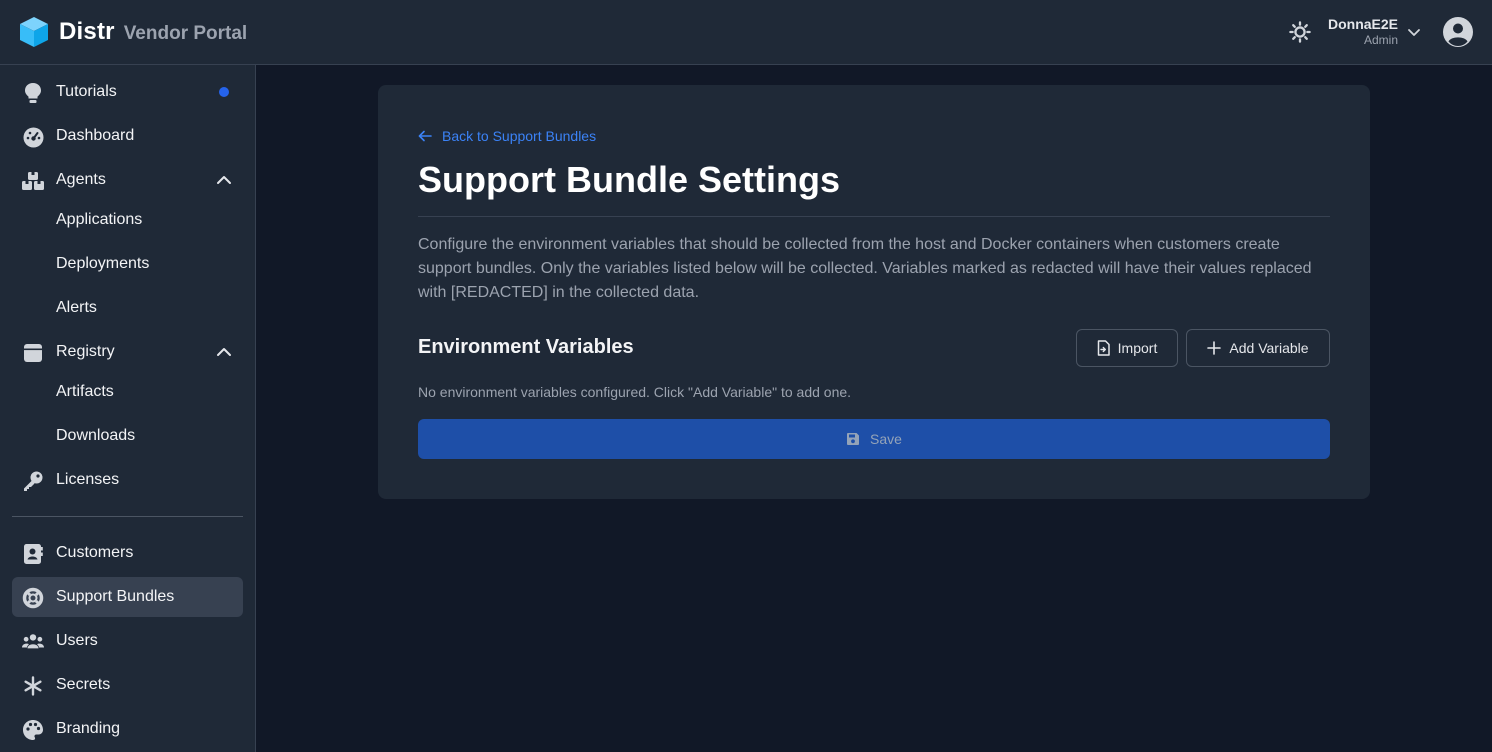  Describe the element at coordinates (33, 598) in the screenshot. I see `lifebuoy-icon` at that location.